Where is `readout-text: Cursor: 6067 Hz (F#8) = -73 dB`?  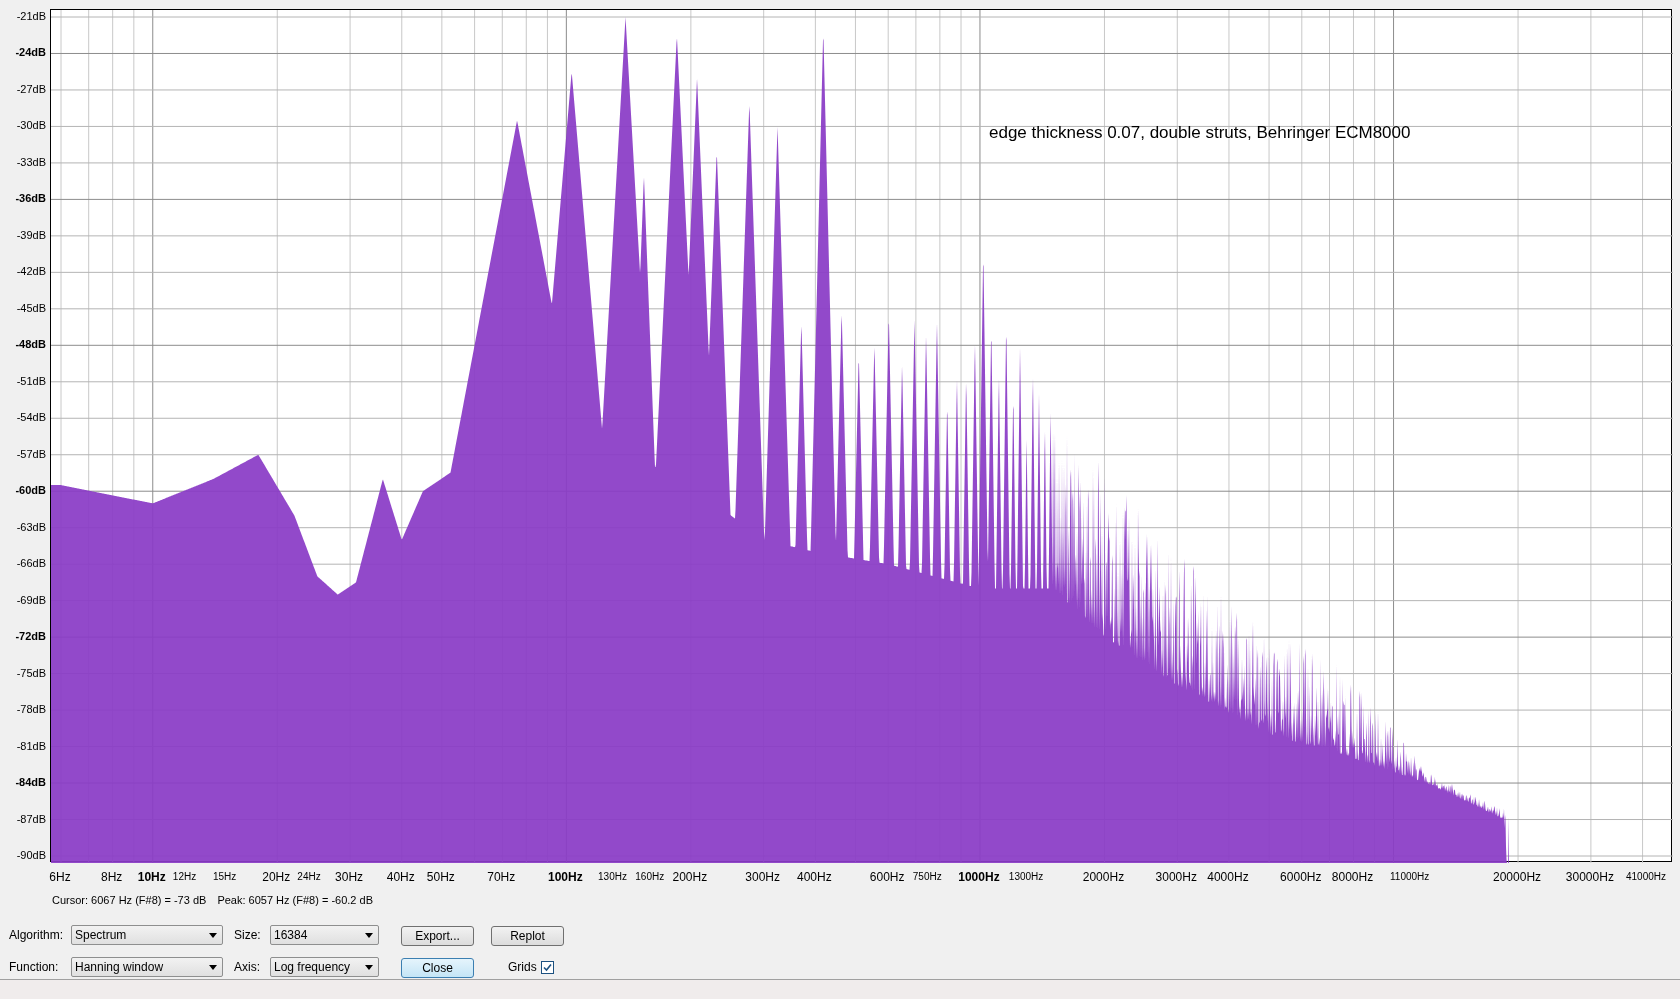
readout-text: Cursor: 6067 Hz (F#8) = -73 dB is located at coordinates (129, 900).